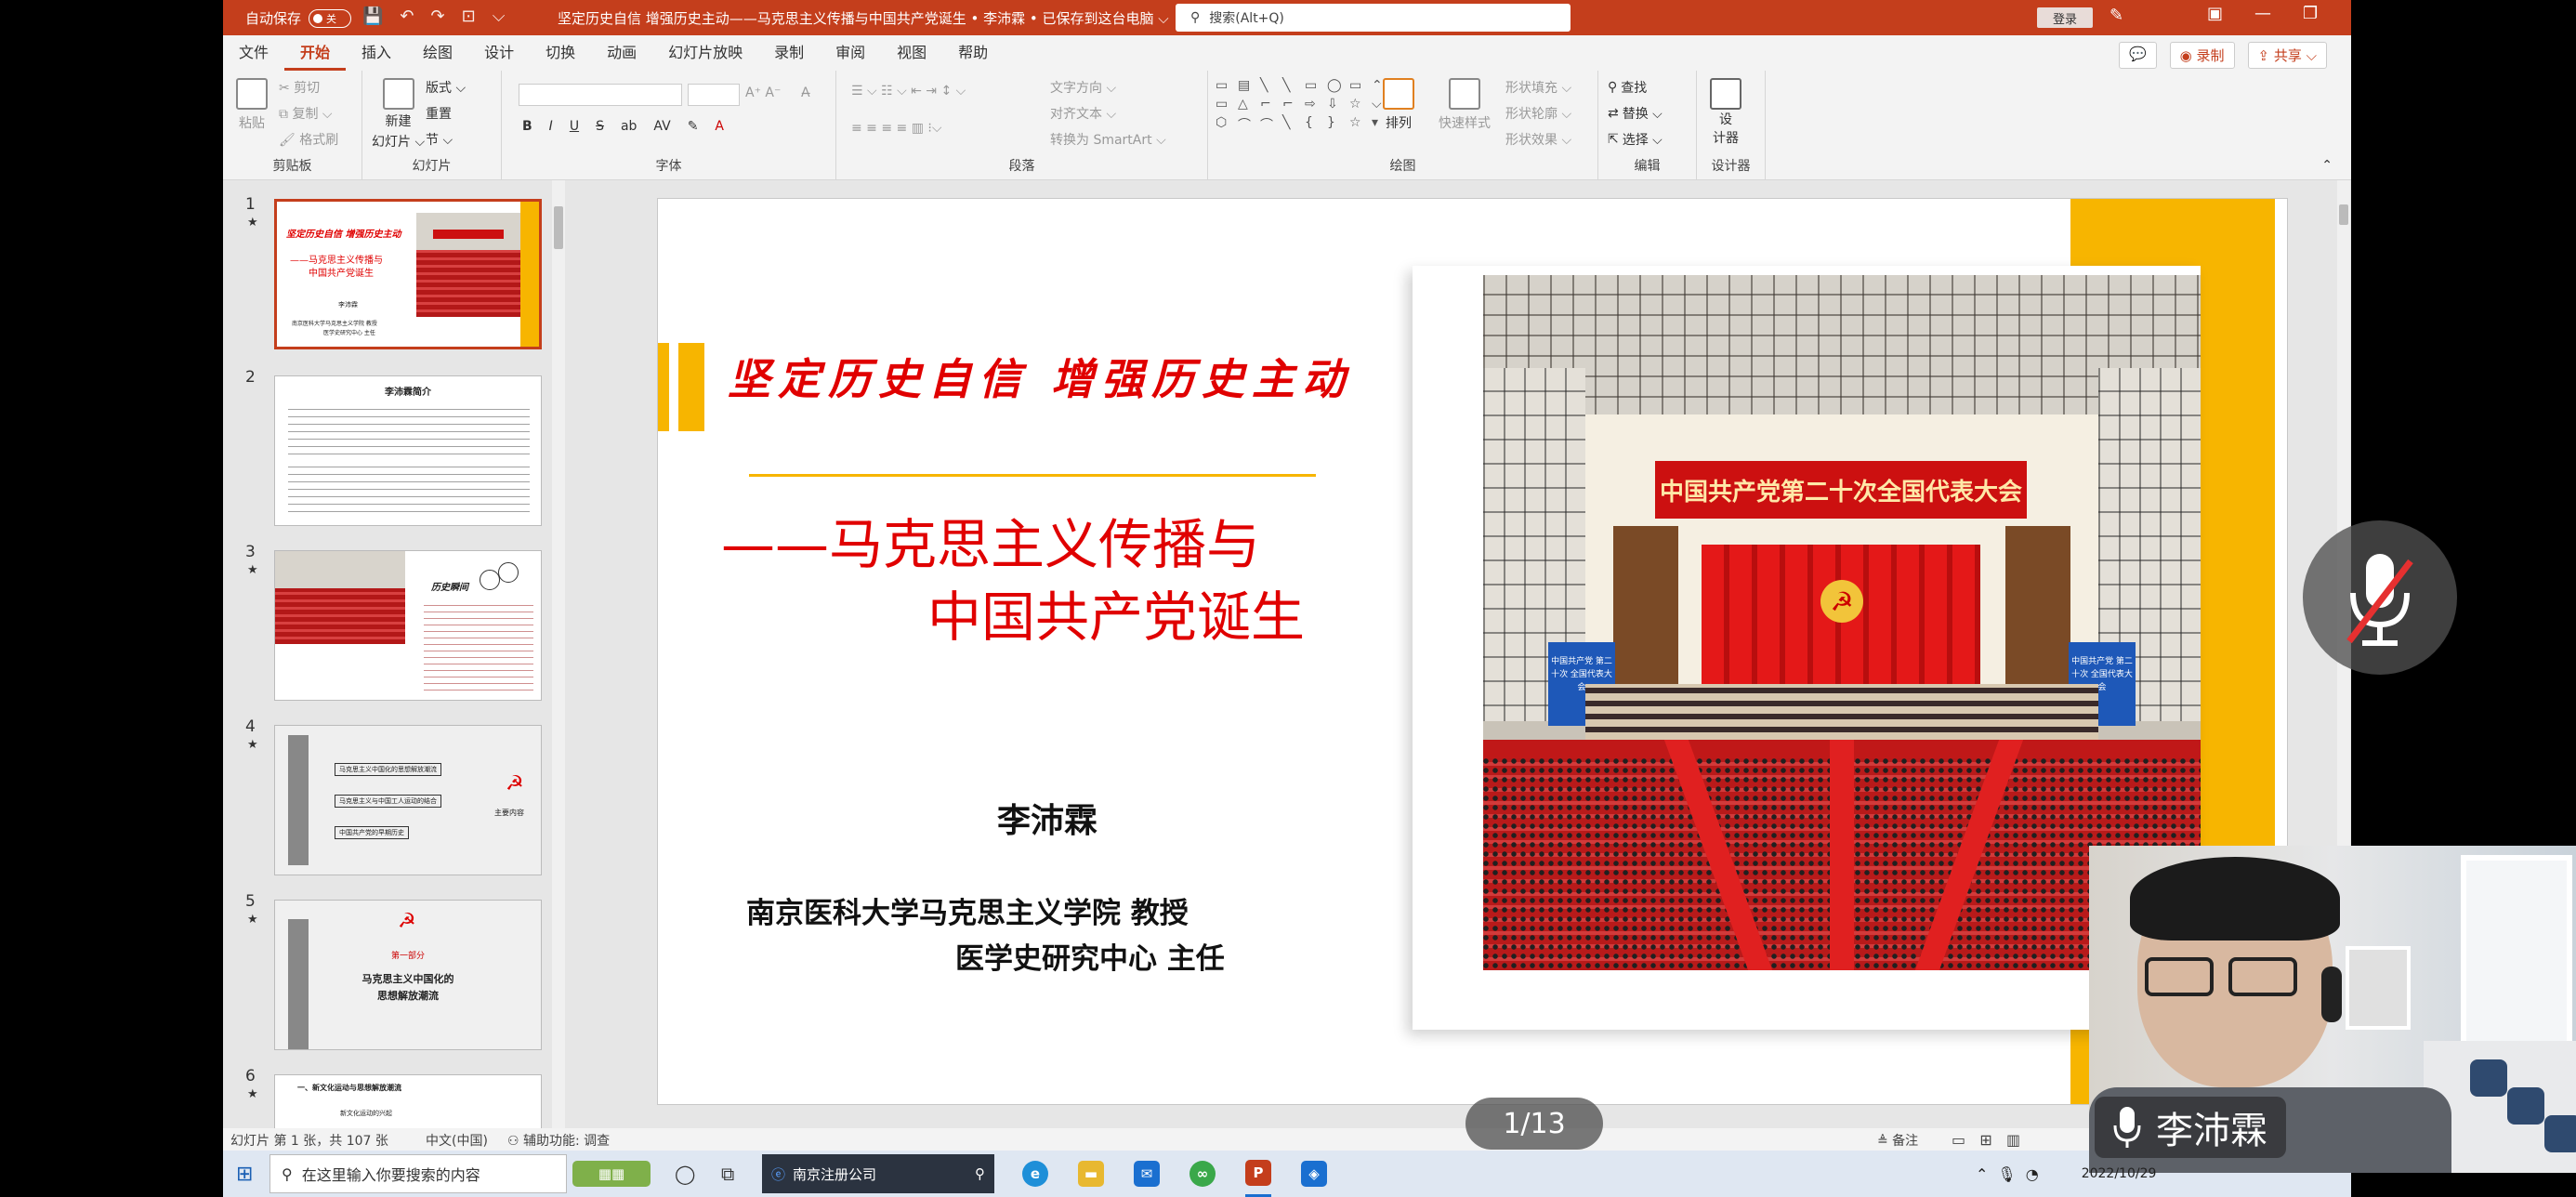 The image size is (2576, 1197). Describe the element at coordinates (896, 128) in the screenshot. I see `align-buttons: ≡ ≡ ≡ ≡ ▥ ⁝⌵` at that location.